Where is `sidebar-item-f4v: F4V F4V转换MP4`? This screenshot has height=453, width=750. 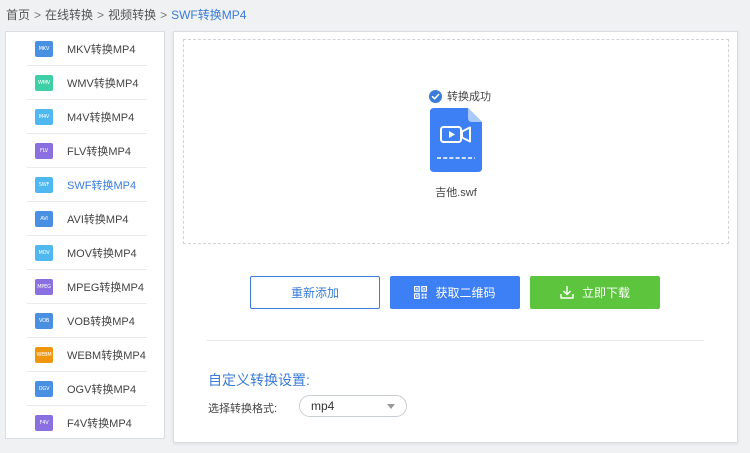
sidebar-item-f4v: F4V F4V转换MP4 is located at coordinates (87, 423).